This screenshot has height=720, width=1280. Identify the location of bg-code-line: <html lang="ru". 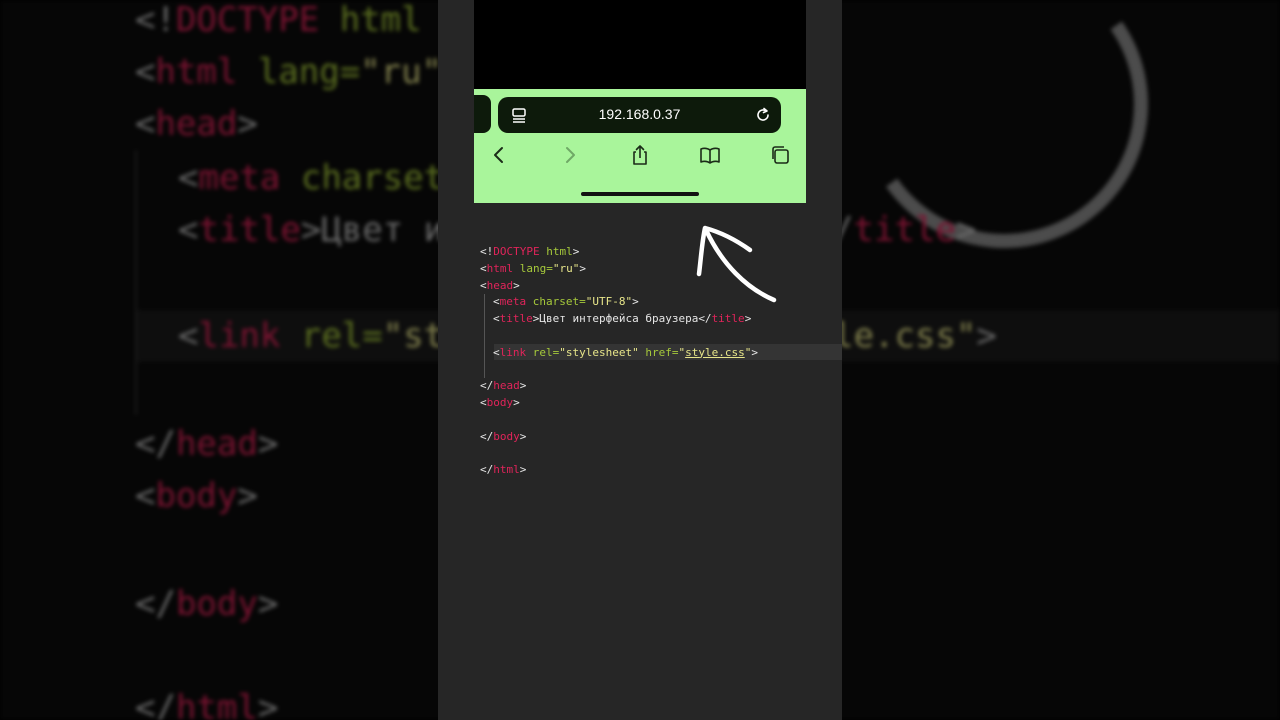
(289, 72).